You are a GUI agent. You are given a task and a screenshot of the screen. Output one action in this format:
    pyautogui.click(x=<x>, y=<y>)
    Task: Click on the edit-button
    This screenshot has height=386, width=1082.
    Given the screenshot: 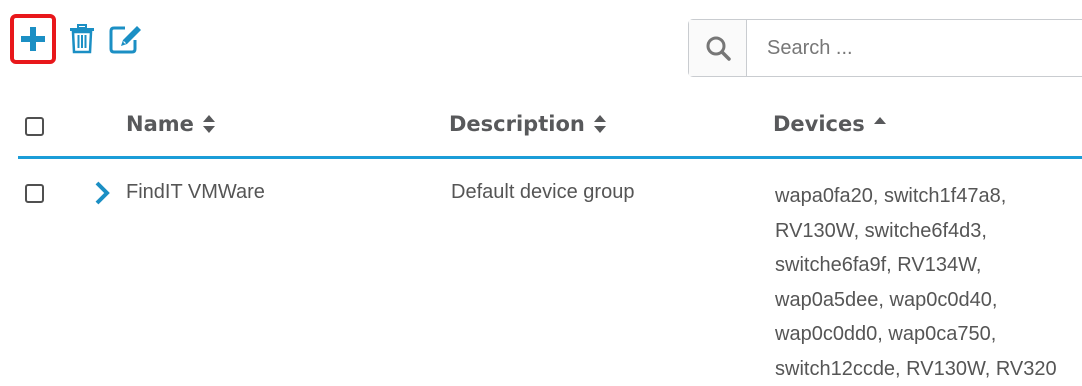 What is the action you would take?
    pyautogui.click(x=126, y=39)
    